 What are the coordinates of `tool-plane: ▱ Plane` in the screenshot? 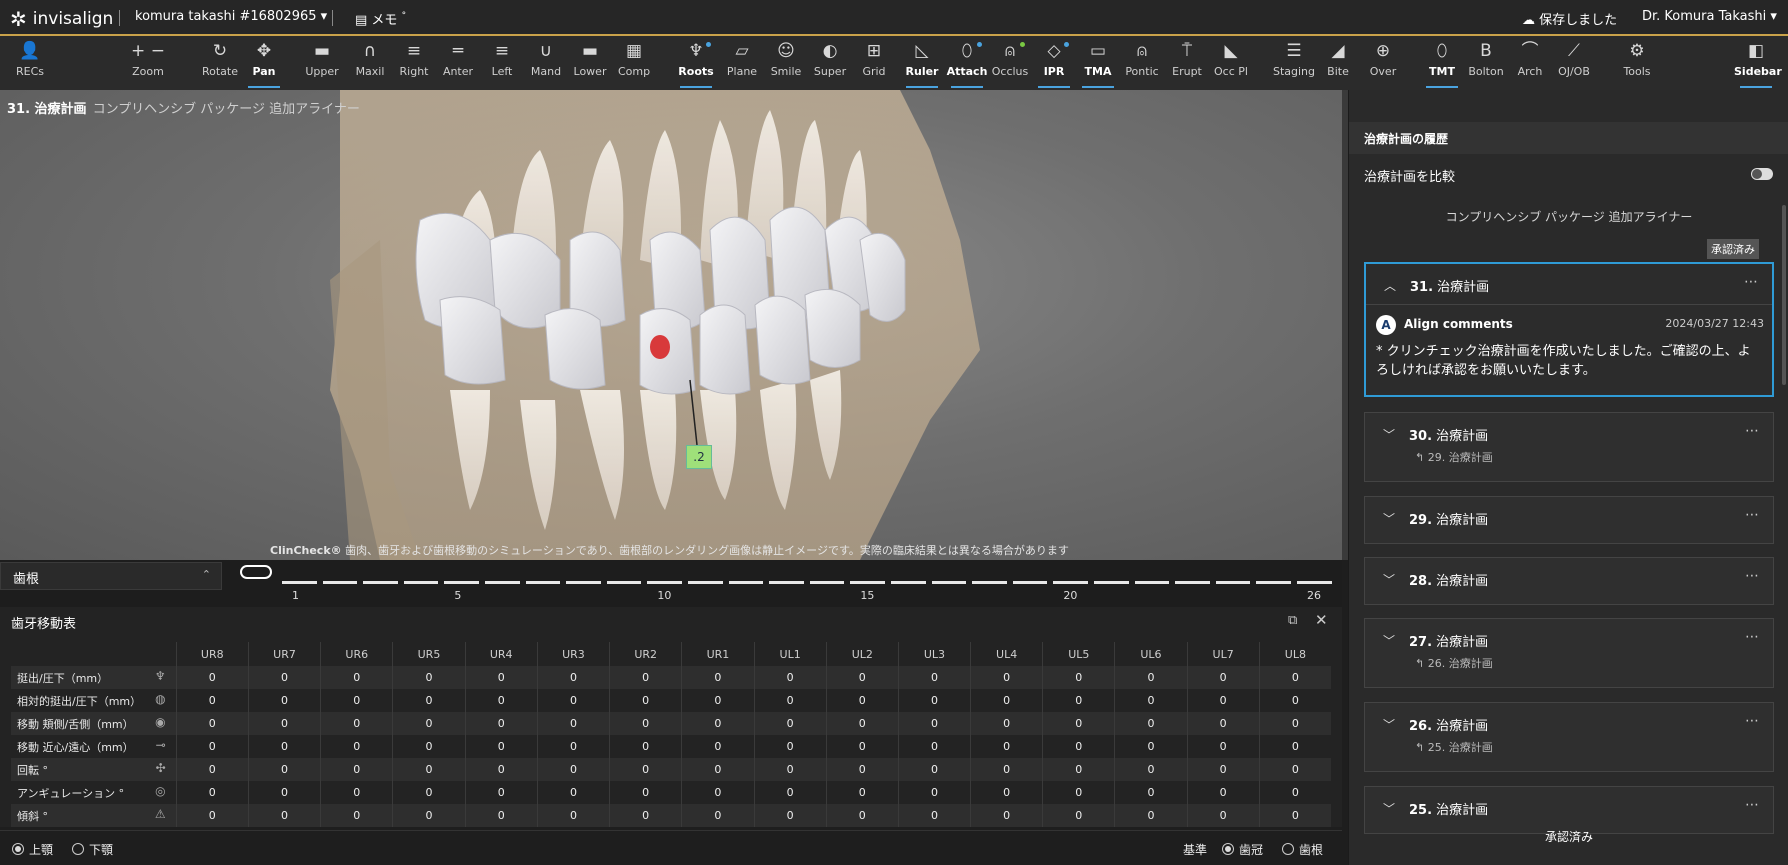 It's located at (742, 59).